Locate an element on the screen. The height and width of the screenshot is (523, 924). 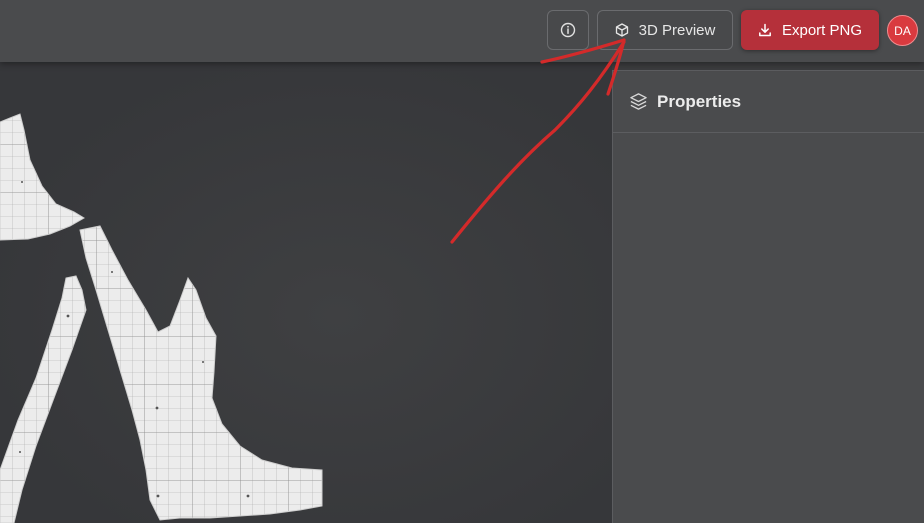
properties-header: Properties is located at coordinates (768, 102).